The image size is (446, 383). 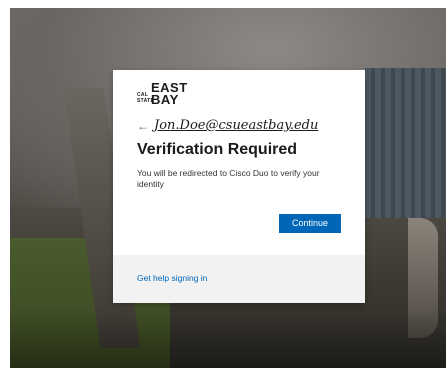 I want to click on background-building, so click(x=405, y=143).